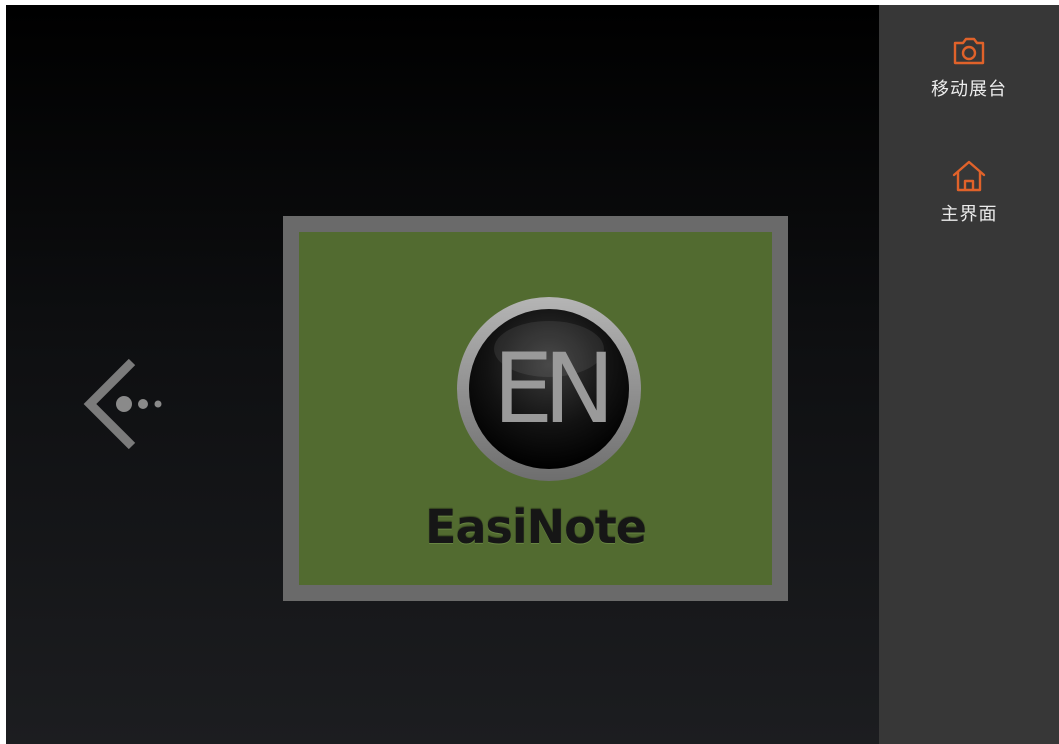  I want to click on mobile-presenter-label: 移动展台, so click(969, 89).